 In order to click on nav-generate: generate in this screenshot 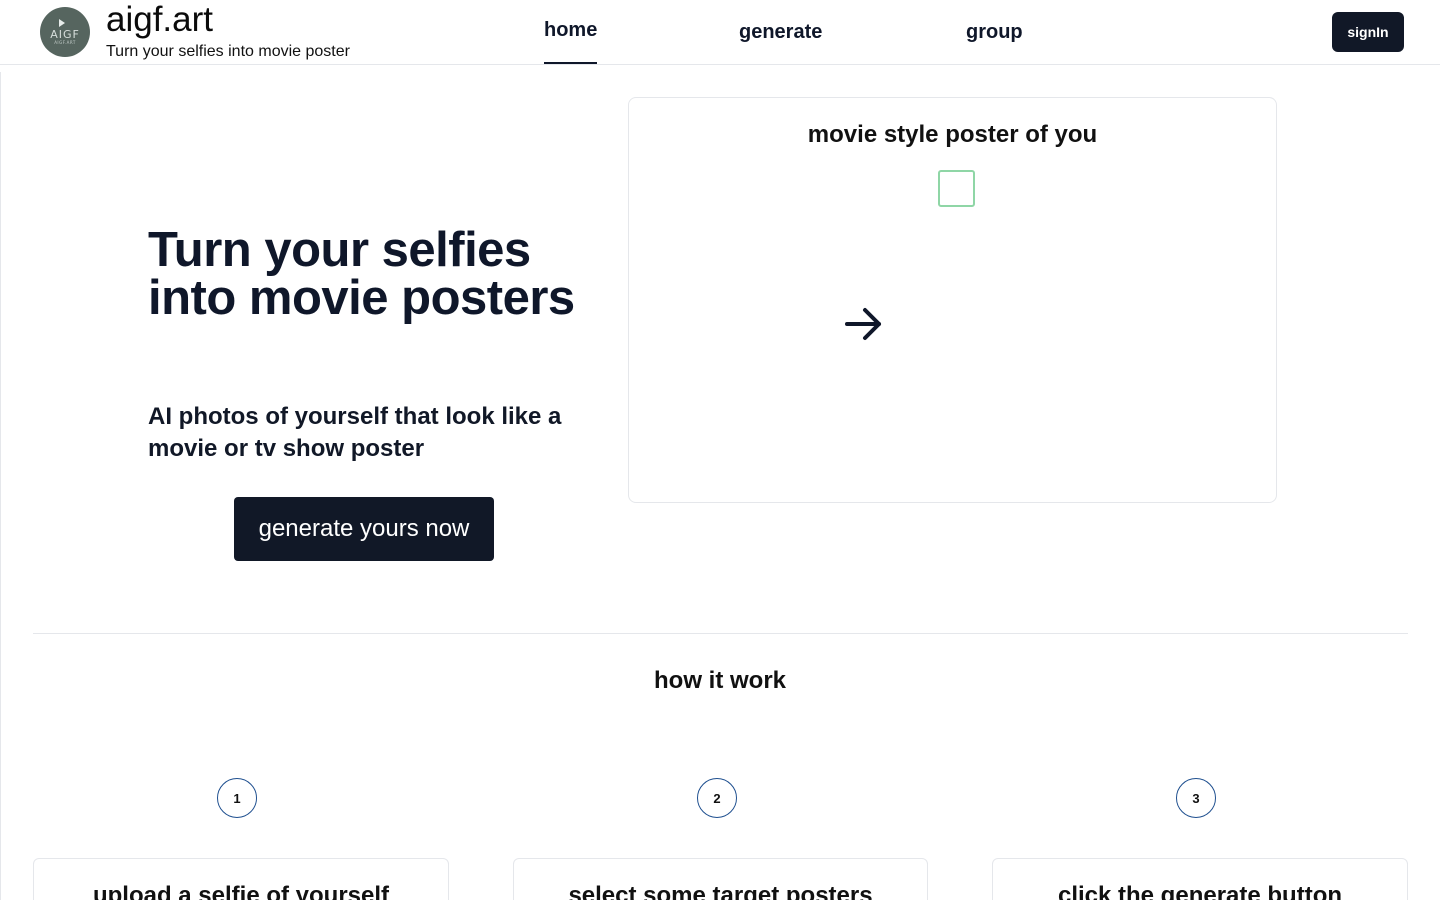, I will do `click(780, 32)`.